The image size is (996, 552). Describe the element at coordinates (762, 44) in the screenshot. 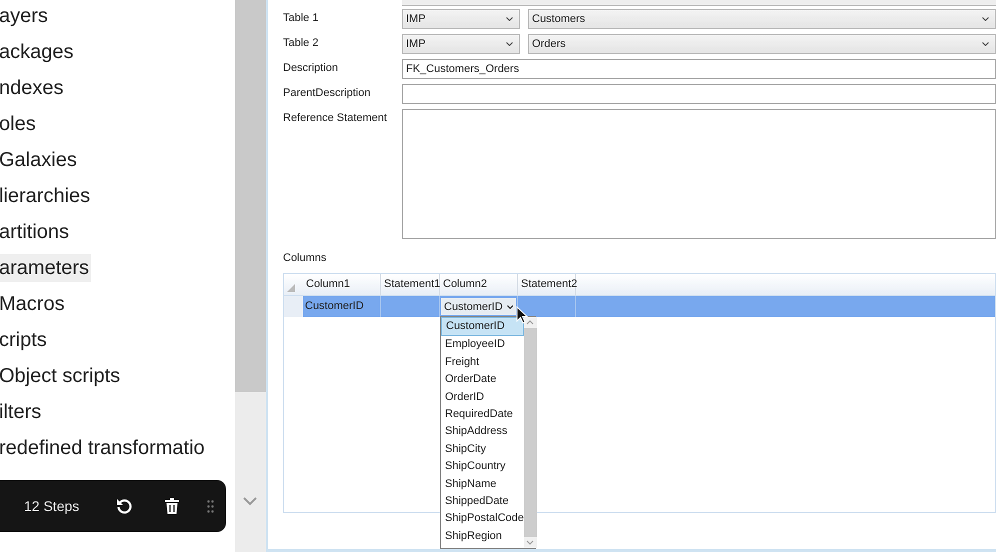

I see `table-dropdown: Orders` at that location.